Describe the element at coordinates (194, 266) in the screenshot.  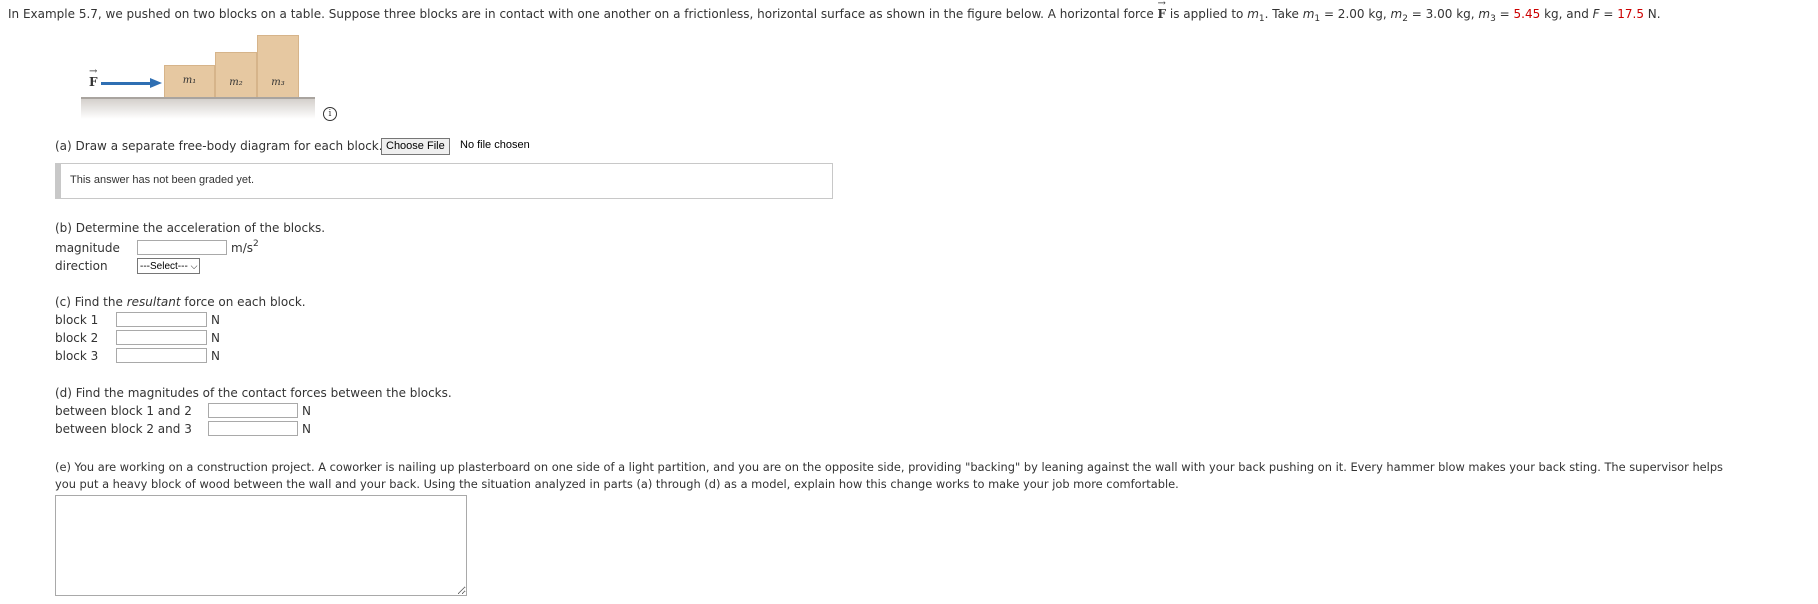
I see `chevron-down-icon: ⌵` at that location.